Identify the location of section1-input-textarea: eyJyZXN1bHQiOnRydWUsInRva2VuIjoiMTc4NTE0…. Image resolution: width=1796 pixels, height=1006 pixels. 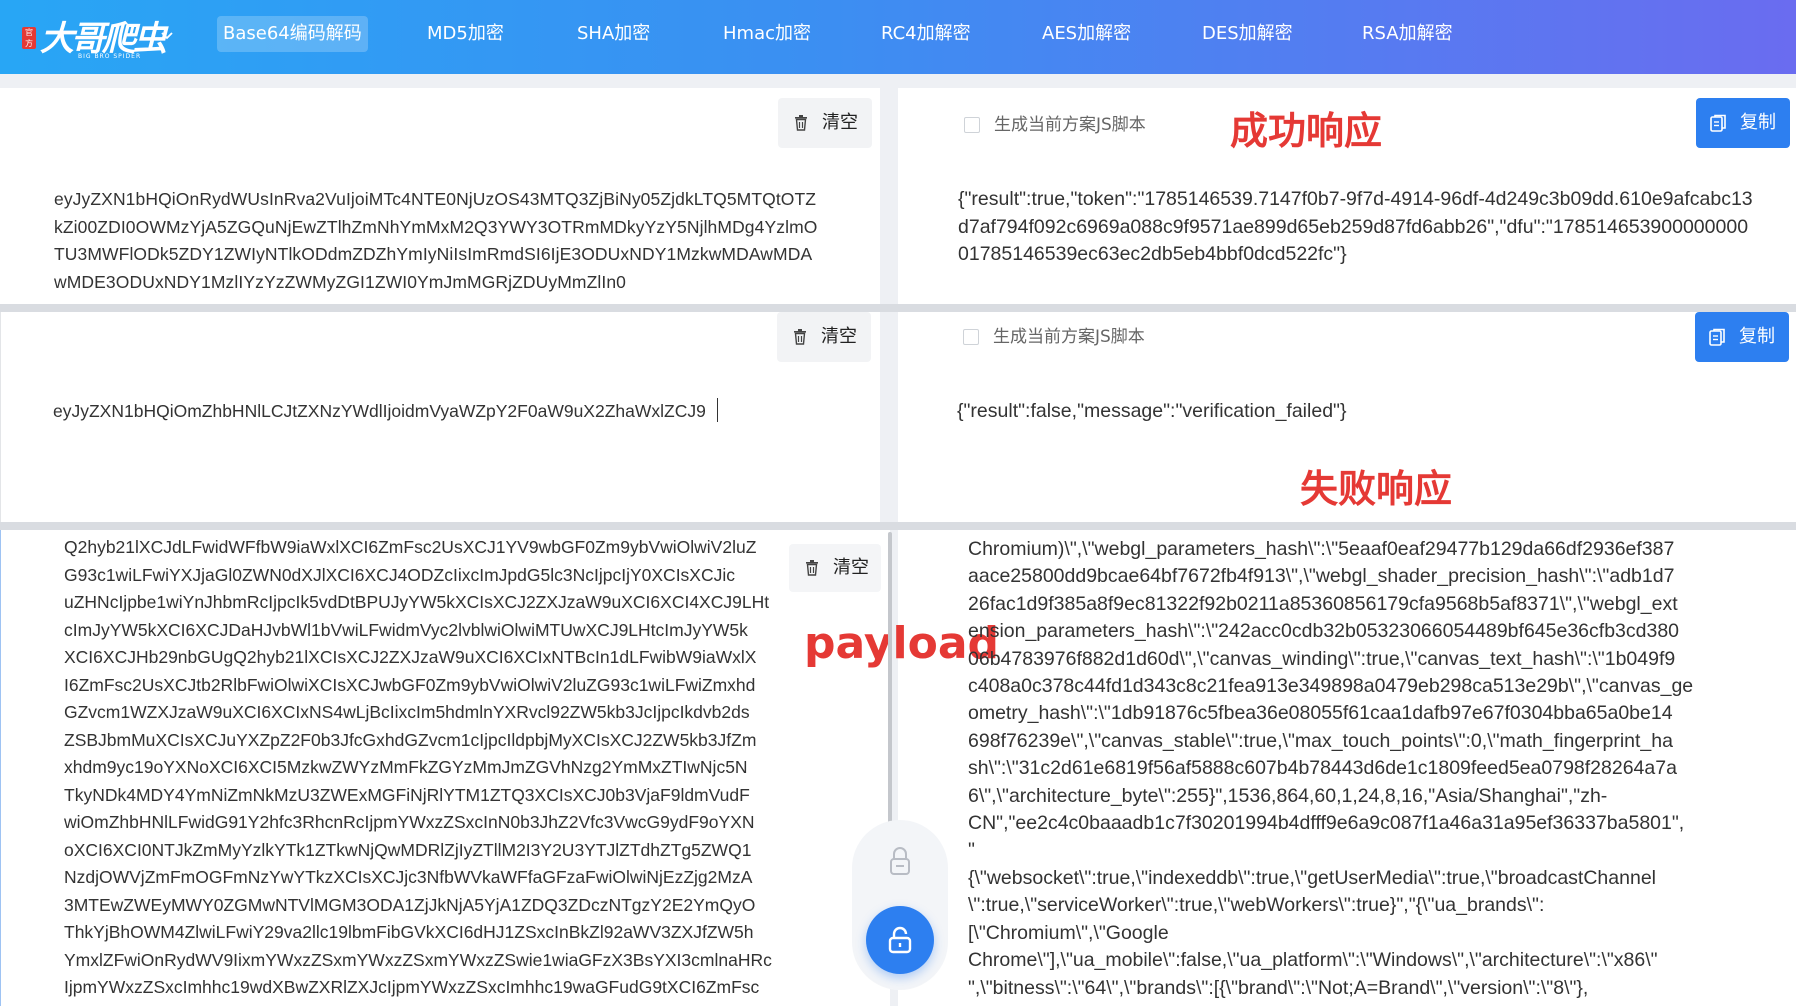
(439, 245).